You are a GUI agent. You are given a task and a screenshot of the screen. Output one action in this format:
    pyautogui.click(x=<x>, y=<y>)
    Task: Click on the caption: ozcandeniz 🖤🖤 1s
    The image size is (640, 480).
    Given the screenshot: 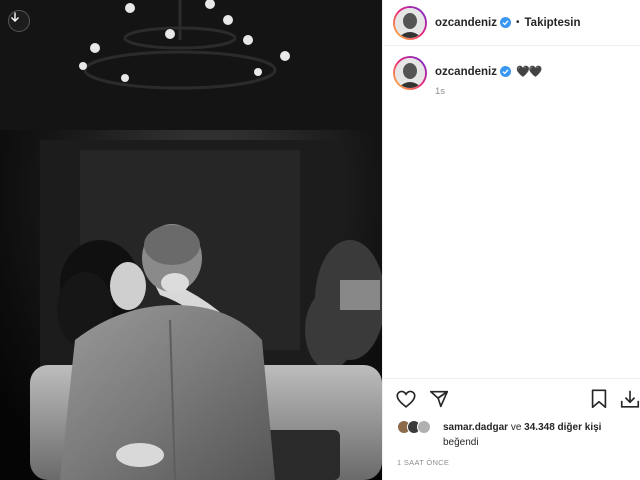 What is the action you would take?
    pyautogui.click(x=467, y=76)
    